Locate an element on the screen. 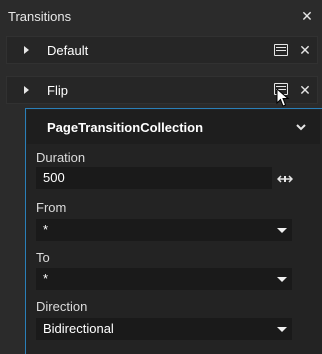 This screenshot has height=354, width=322. duration-input: 500 is located at coordinates (154, 178).